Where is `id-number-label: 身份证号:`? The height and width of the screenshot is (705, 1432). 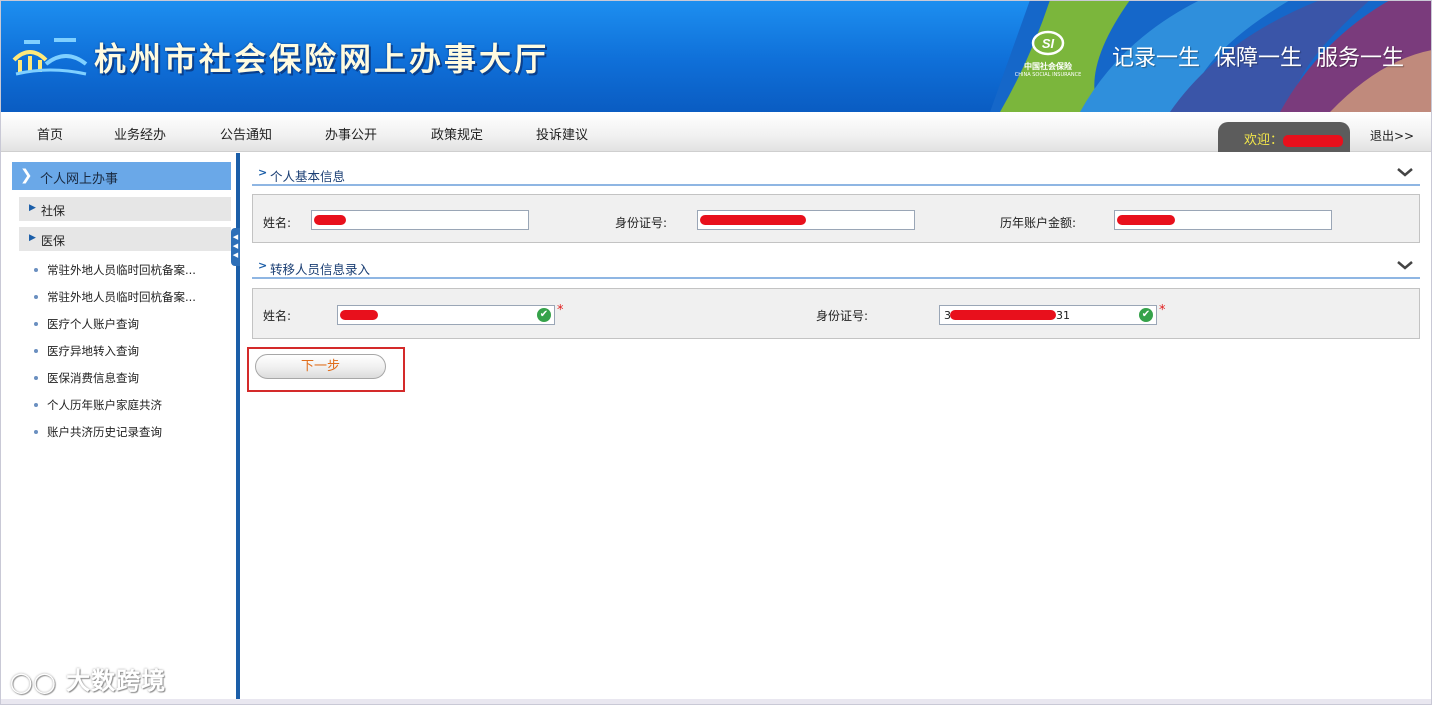
id-number-label: 身份证号: is located at coordinates (641, 223).